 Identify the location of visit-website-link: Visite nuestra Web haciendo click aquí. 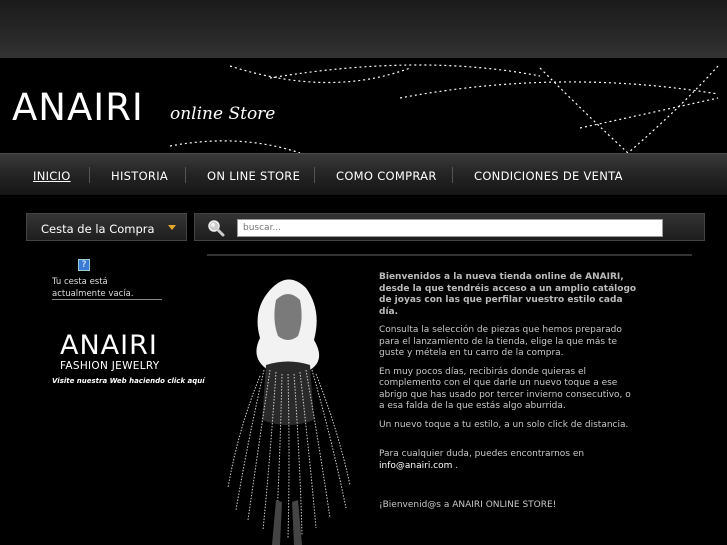
(128, 381).